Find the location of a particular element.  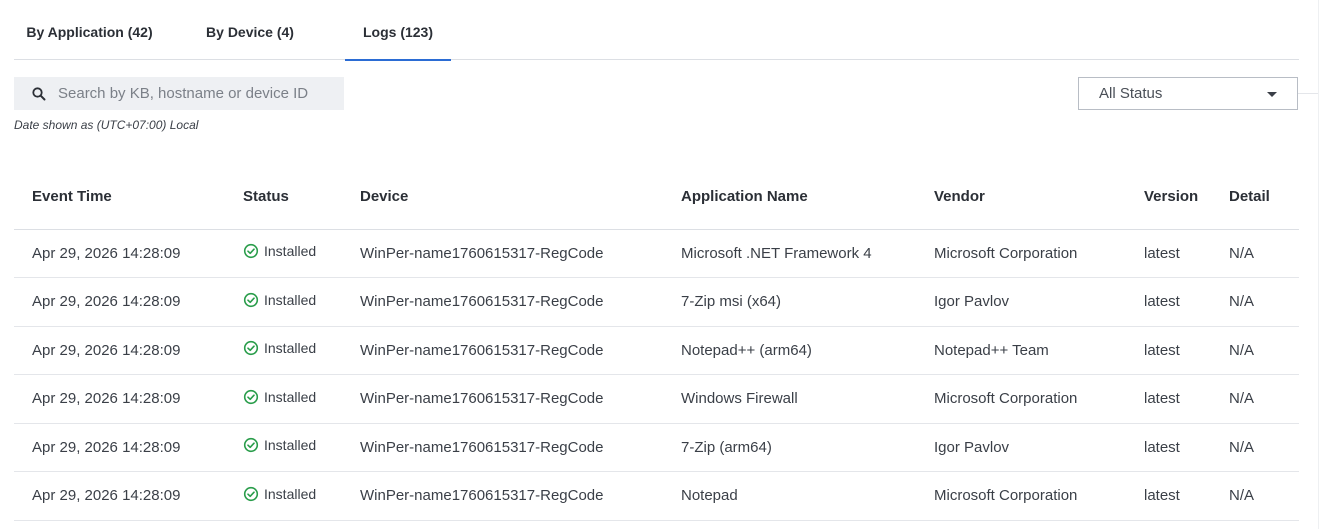

tab-logs: Logs (123) is located at coordinates (398, 30).